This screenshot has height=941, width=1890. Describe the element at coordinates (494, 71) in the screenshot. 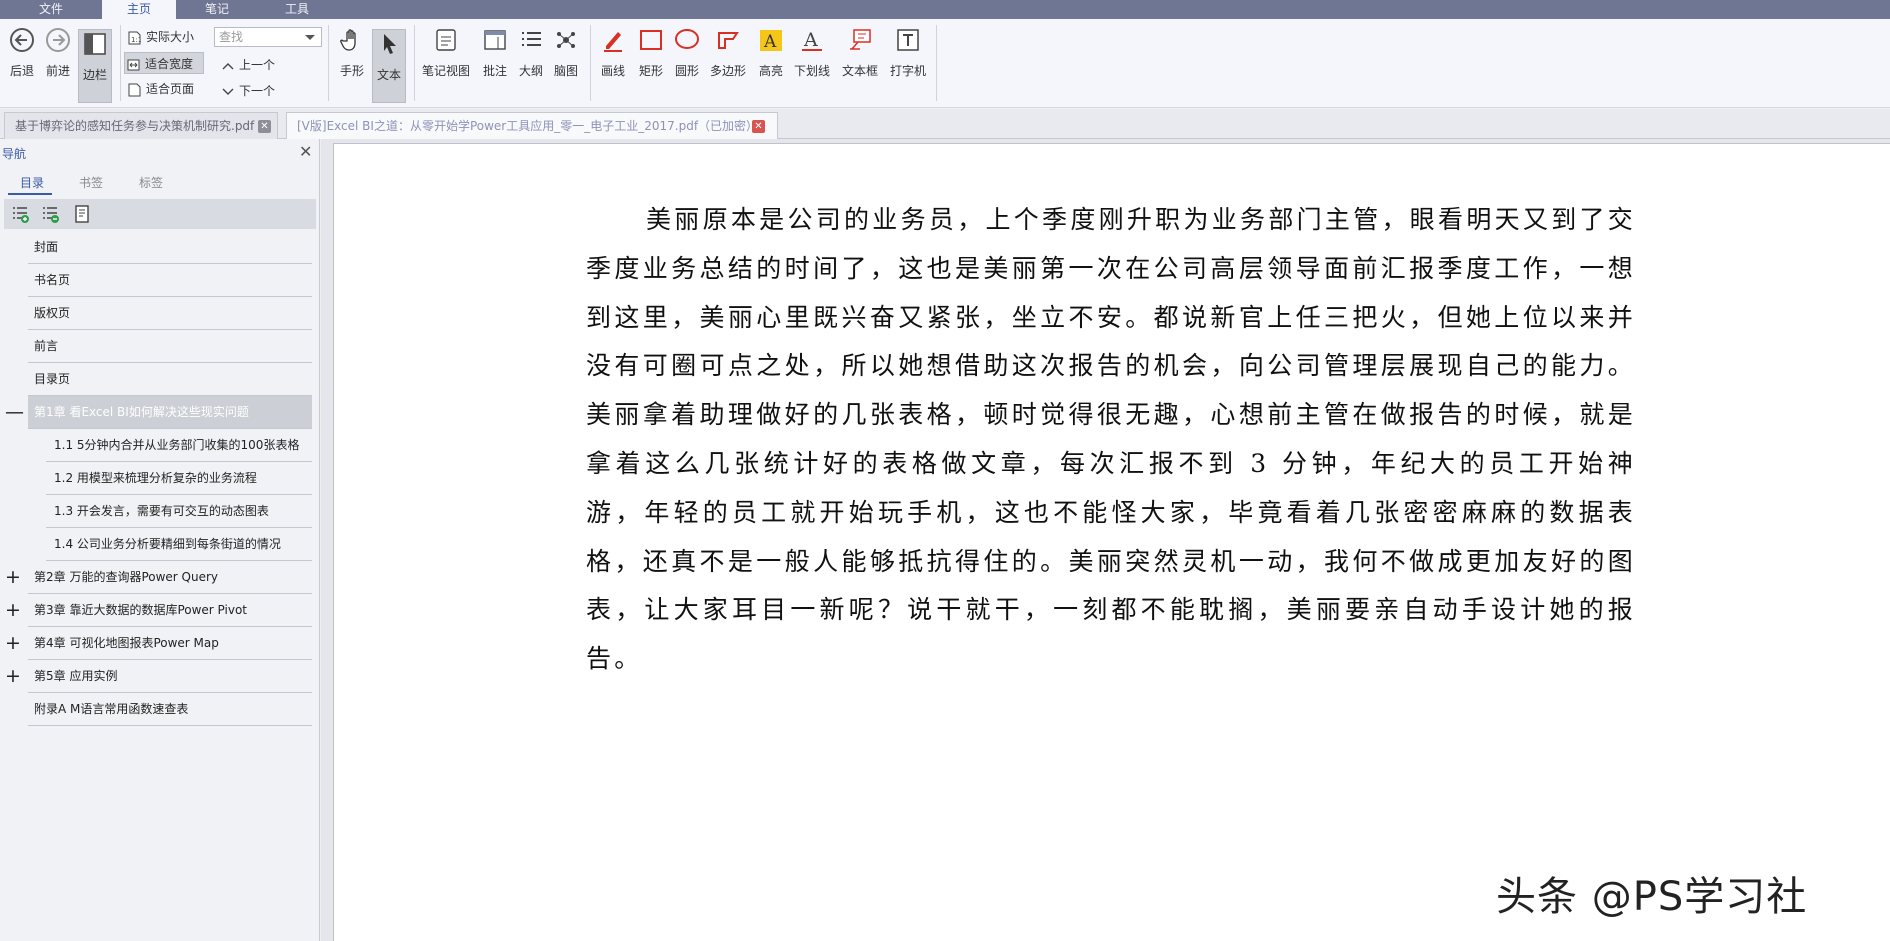

I see `annotate-label: 批注` at that location.